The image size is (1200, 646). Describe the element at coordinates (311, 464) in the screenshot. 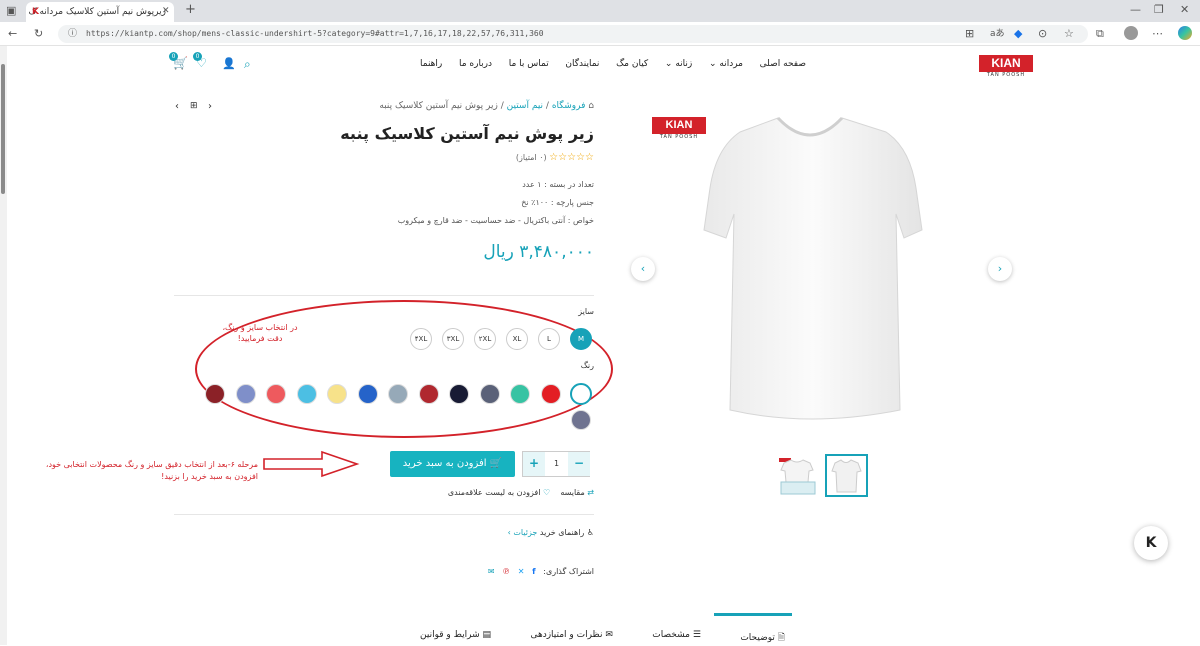

I see `annotation-arrow-icon` at that location.